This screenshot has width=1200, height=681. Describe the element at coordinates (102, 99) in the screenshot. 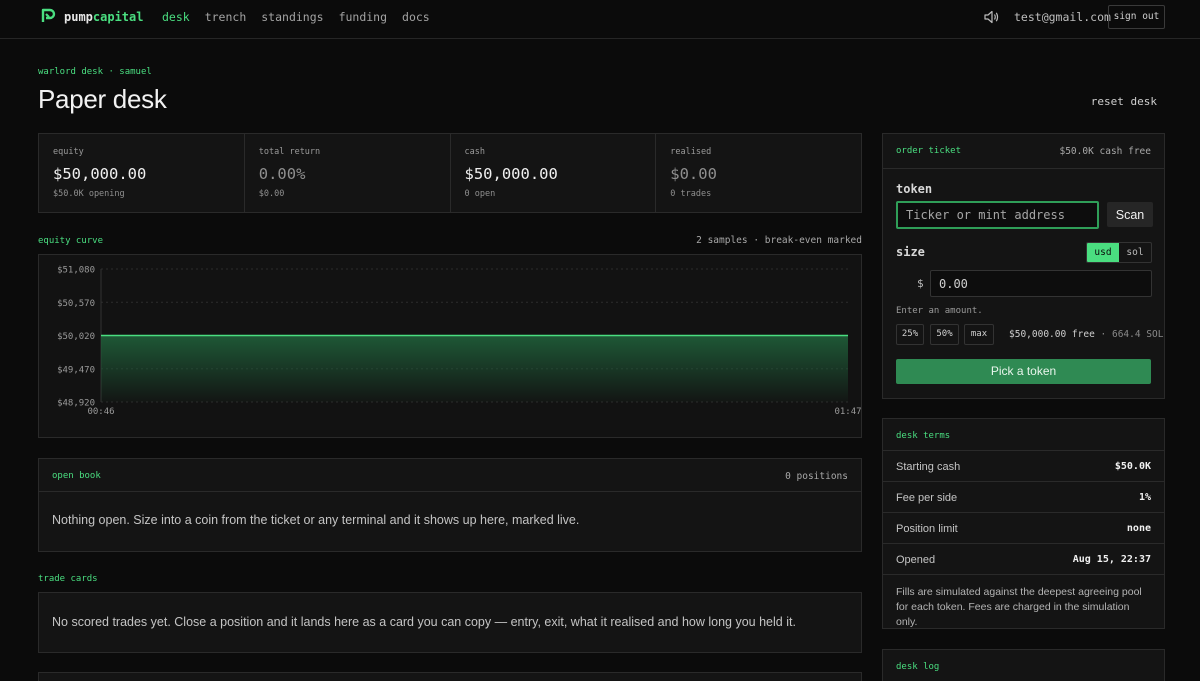

I see `page-title: Paper desk` at that location.